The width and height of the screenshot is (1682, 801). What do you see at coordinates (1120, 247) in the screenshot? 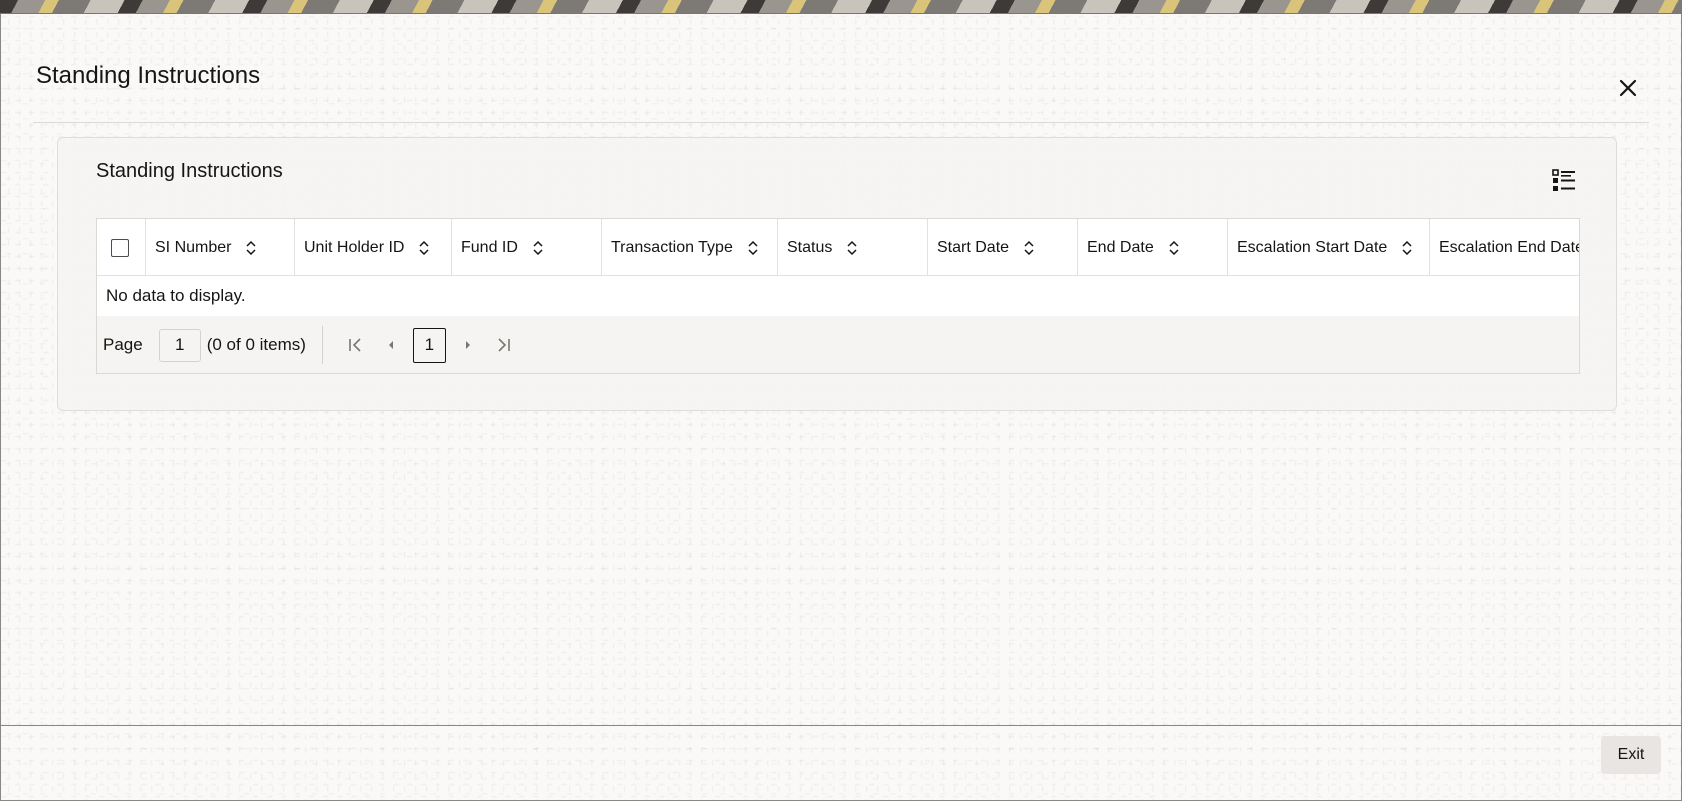
I see `column-label: End Date` at bounding box center [1120, 247].